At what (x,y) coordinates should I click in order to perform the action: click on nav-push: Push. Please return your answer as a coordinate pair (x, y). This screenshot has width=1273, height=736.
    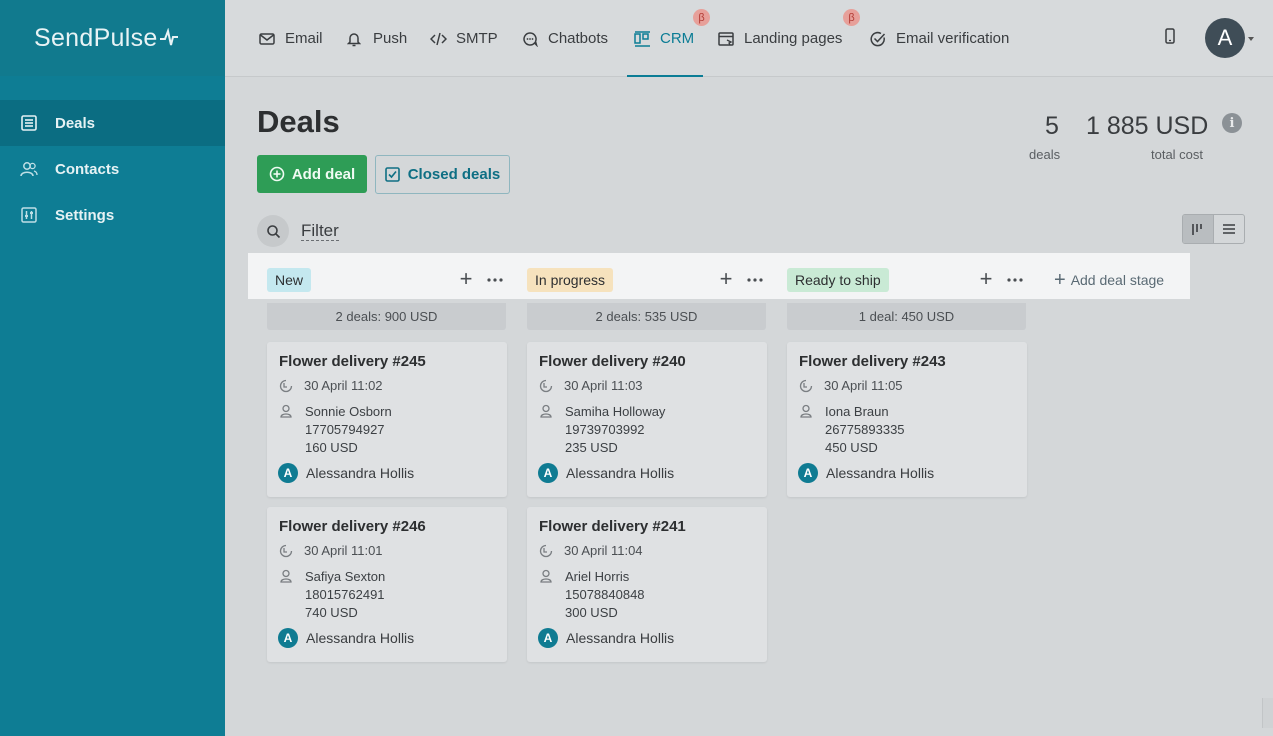
    Looking at the image, I should click on (377, 38).